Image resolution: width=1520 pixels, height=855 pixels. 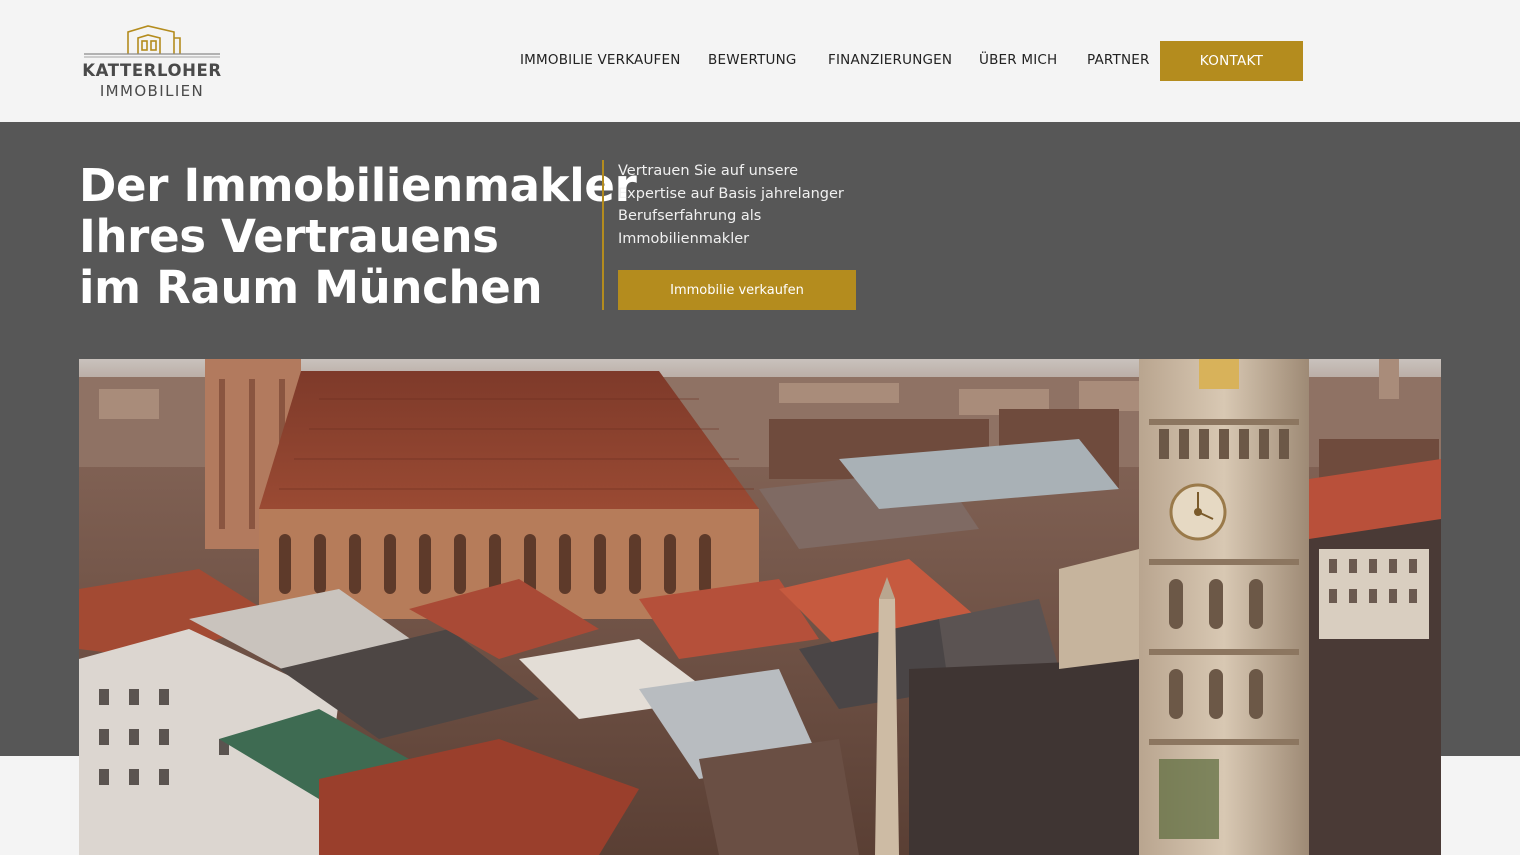 What do you see at coordinates (1018, 60) in the screenshot?
I see `nav-ueber-mich: ÜBER MICH` at bounding box center [1018, 60].